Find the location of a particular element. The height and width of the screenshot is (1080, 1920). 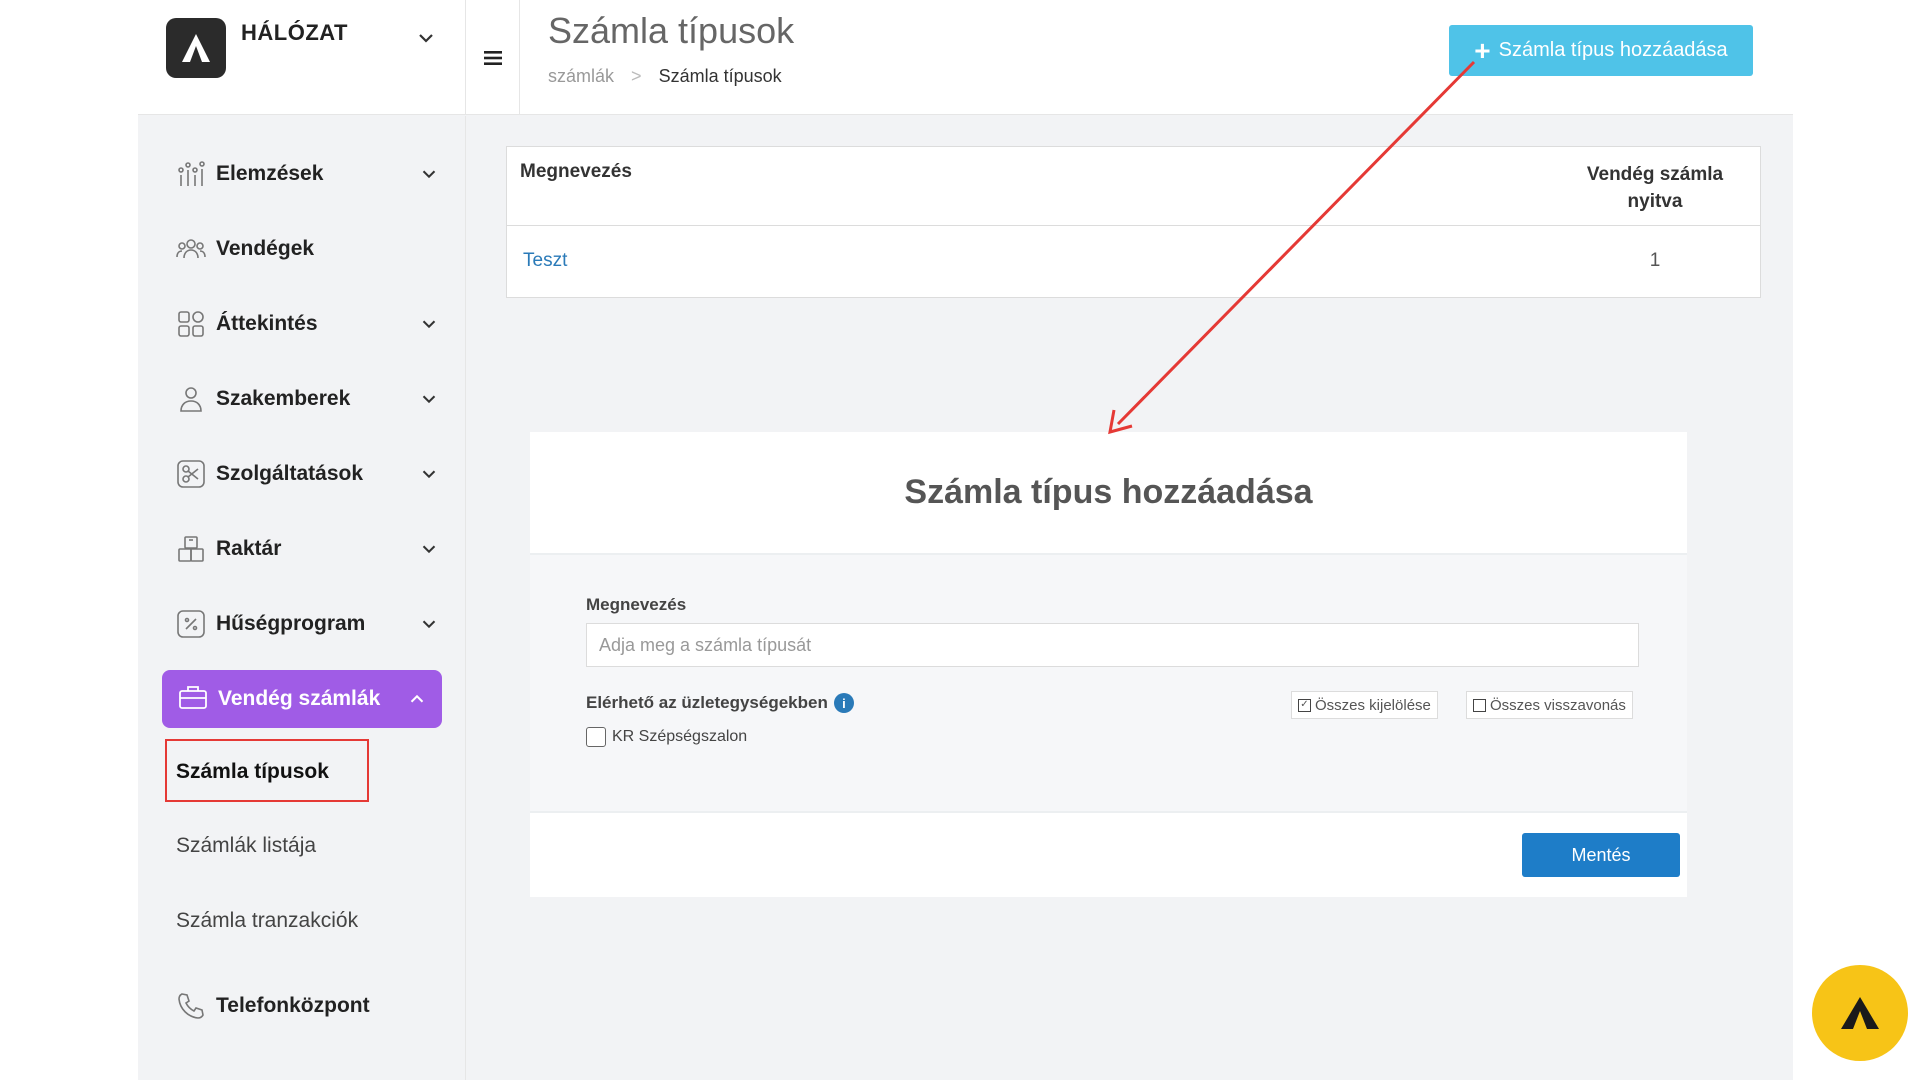

guests-icon is located at coordinates (191, 249).